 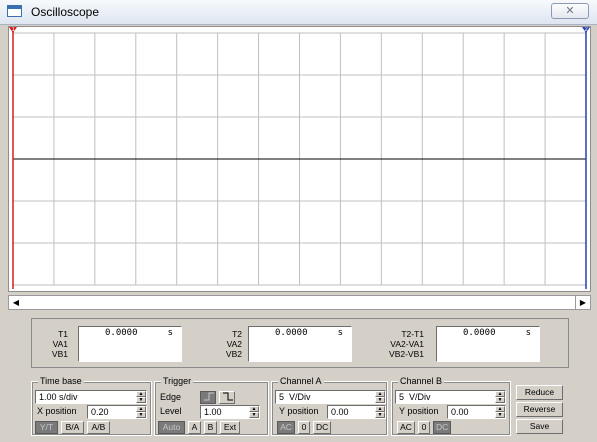 What do you see at coordinates (57, 411) in the screenshot?
I see `x-position-label: X position` at bounding box center [57, 411].